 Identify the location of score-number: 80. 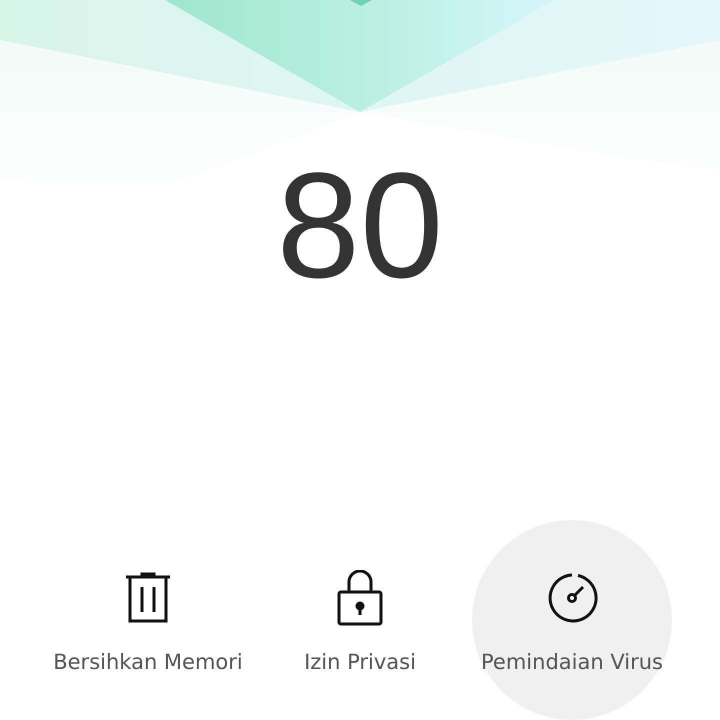
(360, 225).